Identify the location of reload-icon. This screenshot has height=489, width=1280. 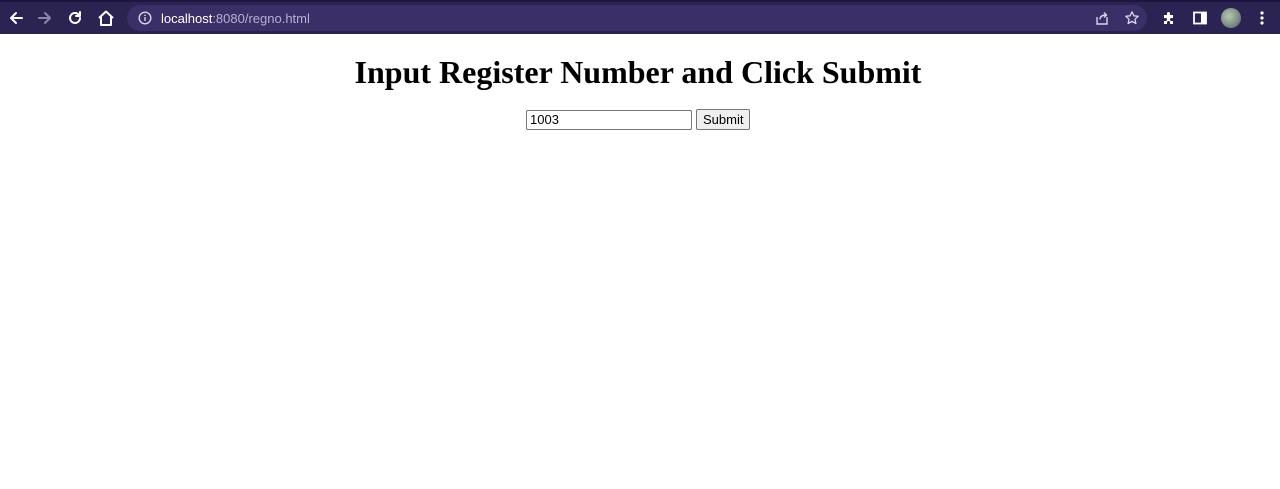
(75, 17).